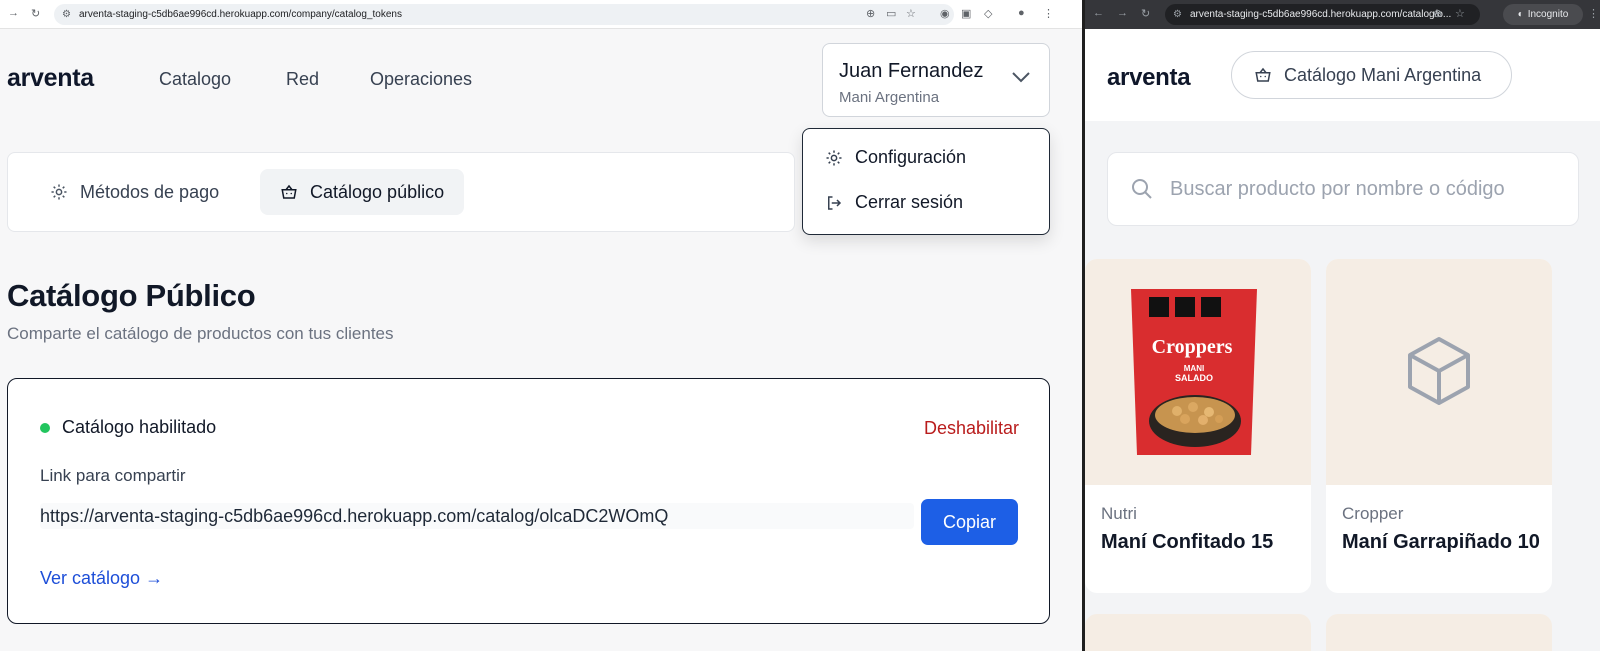 The width and height of the screenshot is (1600, 651). Describe the element at coordinates (966, 13) in the screenshot. I see `extension-z-icon: ▣` at that location.